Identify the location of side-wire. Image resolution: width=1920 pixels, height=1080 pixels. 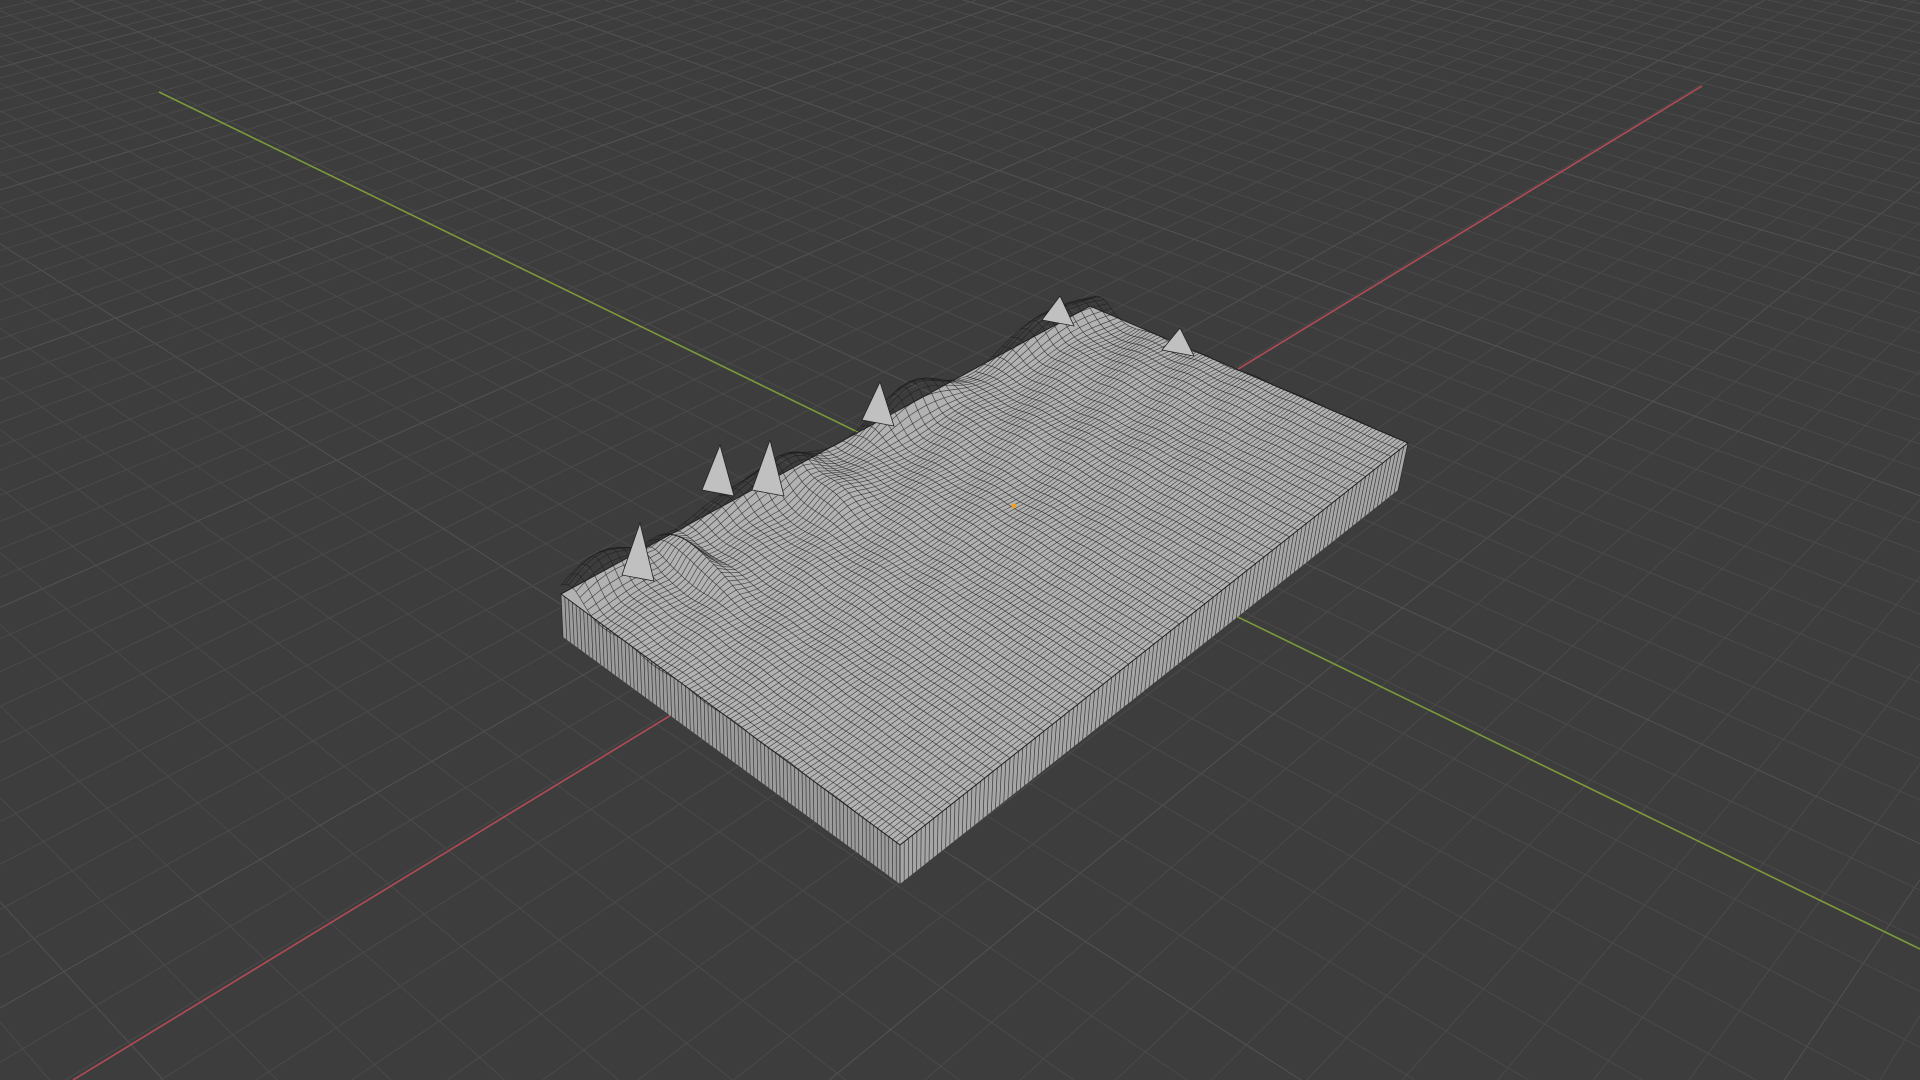
(925, 844).